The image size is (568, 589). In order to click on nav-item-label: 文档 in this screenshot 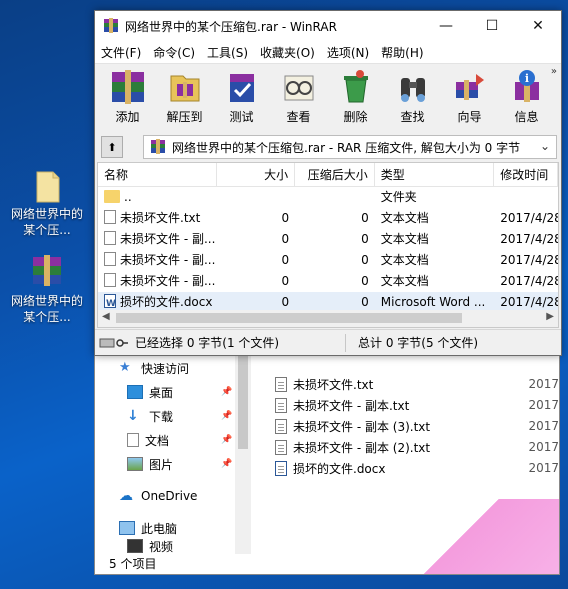, I will do `click(157, 440)`.